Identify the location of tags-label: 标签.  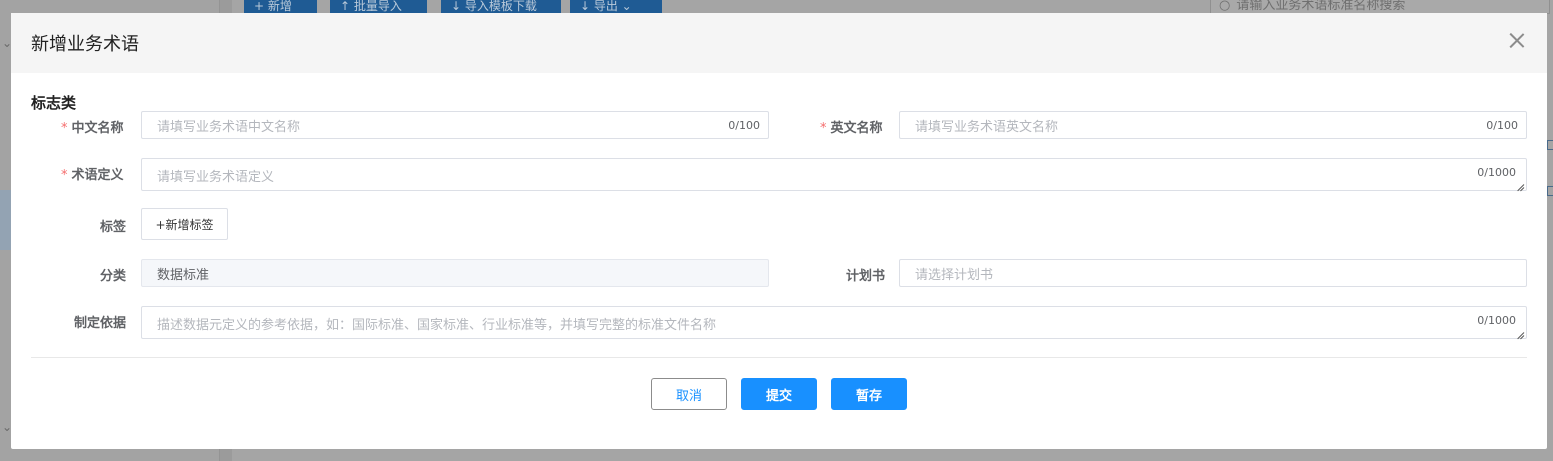
(113, 227).